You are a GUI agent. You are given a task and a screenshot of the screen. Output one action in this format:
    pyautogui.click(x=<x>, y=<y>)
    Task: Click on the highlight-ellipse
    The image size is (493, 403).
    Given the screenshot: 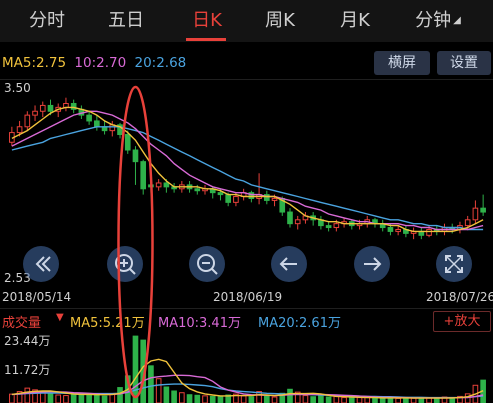 What is the action you would take?
    pyautogui.click(x=135, y=242)
    